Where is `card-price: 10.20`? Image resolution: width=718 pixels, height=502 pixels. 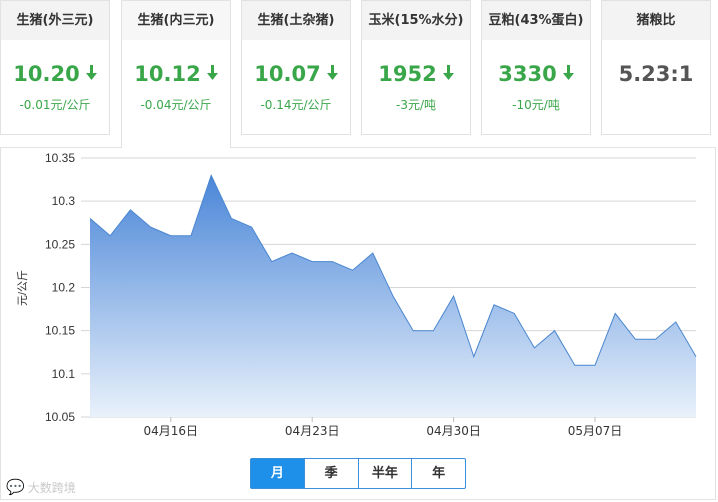 card-price: 10.20 is located at coordinates (55, 74).